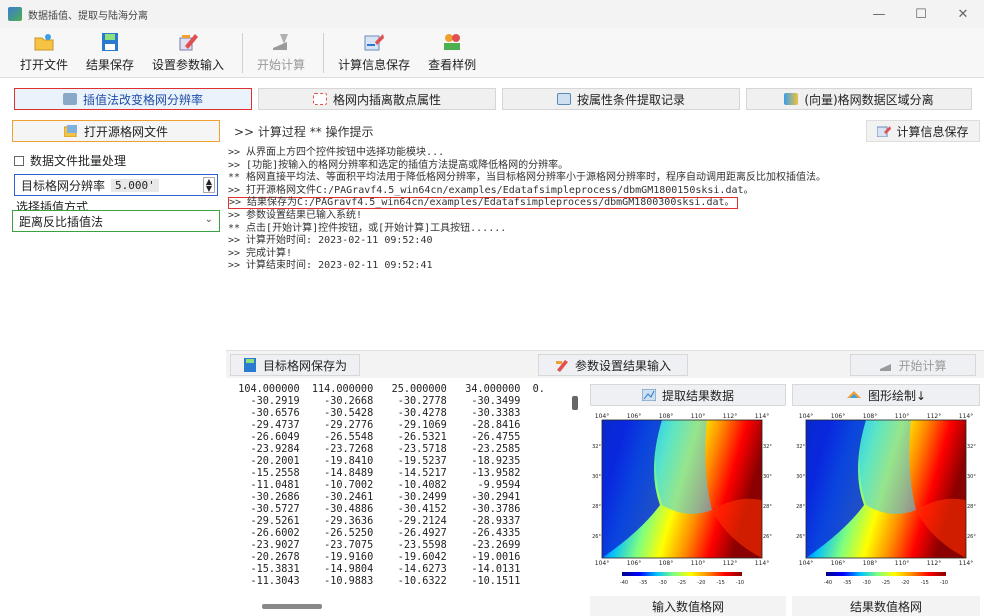 Image resolution: width=984 pixels, height=616 pixels. I want to click on mode-region-separation-button: (向量)格网数据区域分离, so click(859, 99).